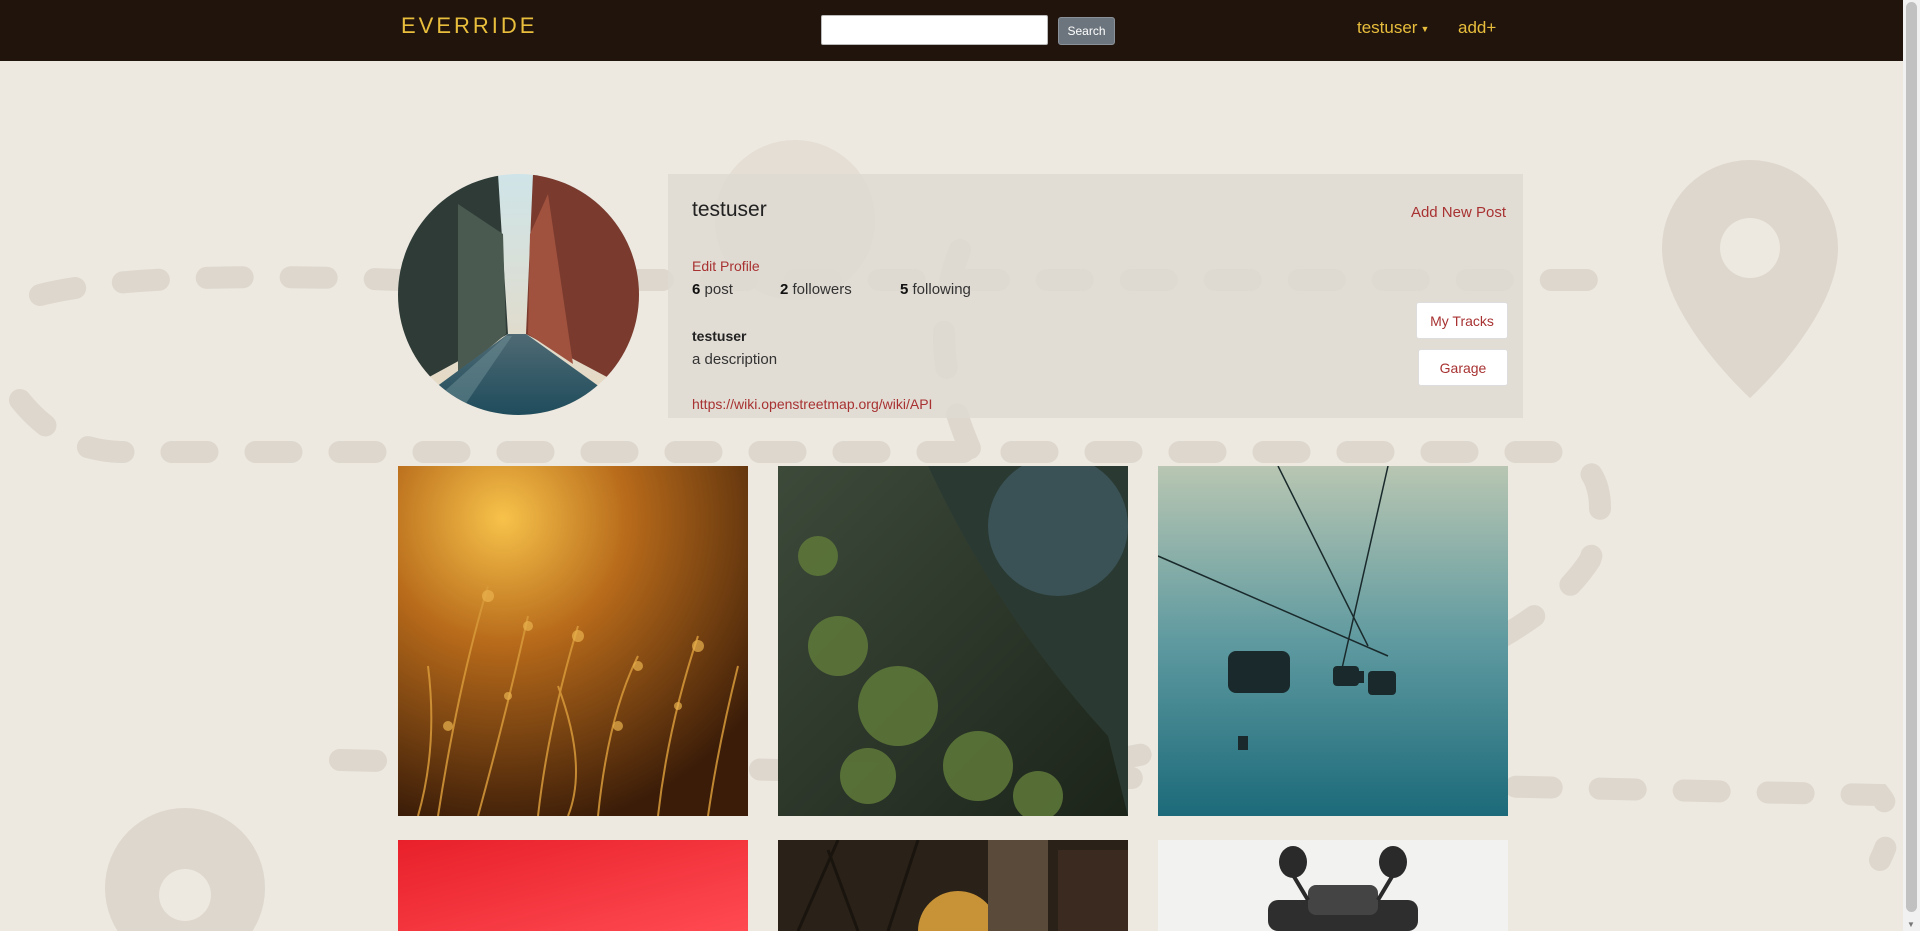 Image resolution: width=1920 pixels, height=931 pixels. What do you see at coordinates (784, 289) in the screenshot?
I see `followers-count: 2` at bounding box center [784, 289].